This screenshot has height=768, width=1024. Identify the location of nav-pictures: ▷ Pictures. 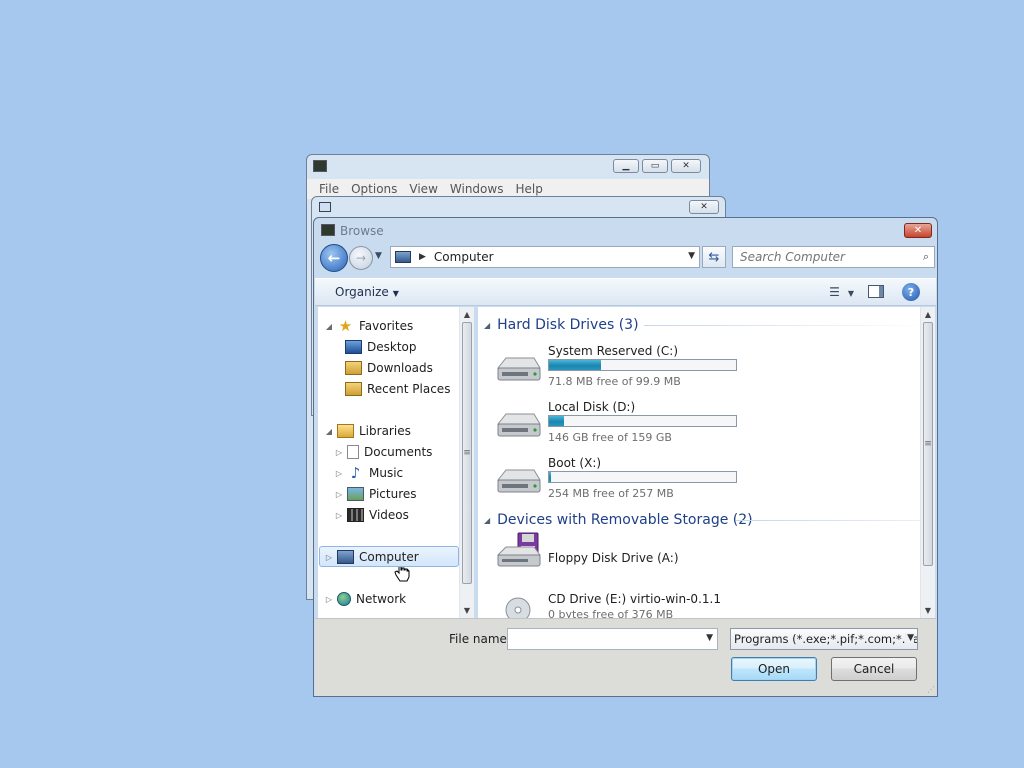
(375, 494).